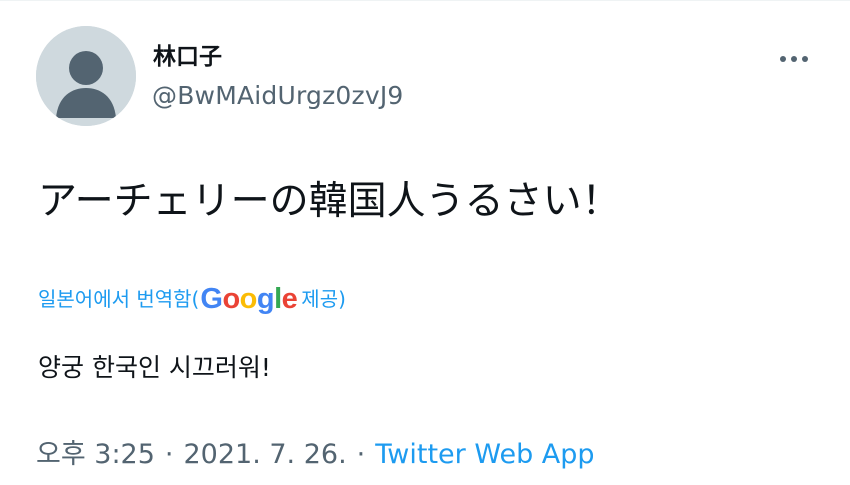  I want to click on tweet-time: 오후 3:25, so click(95, 455).